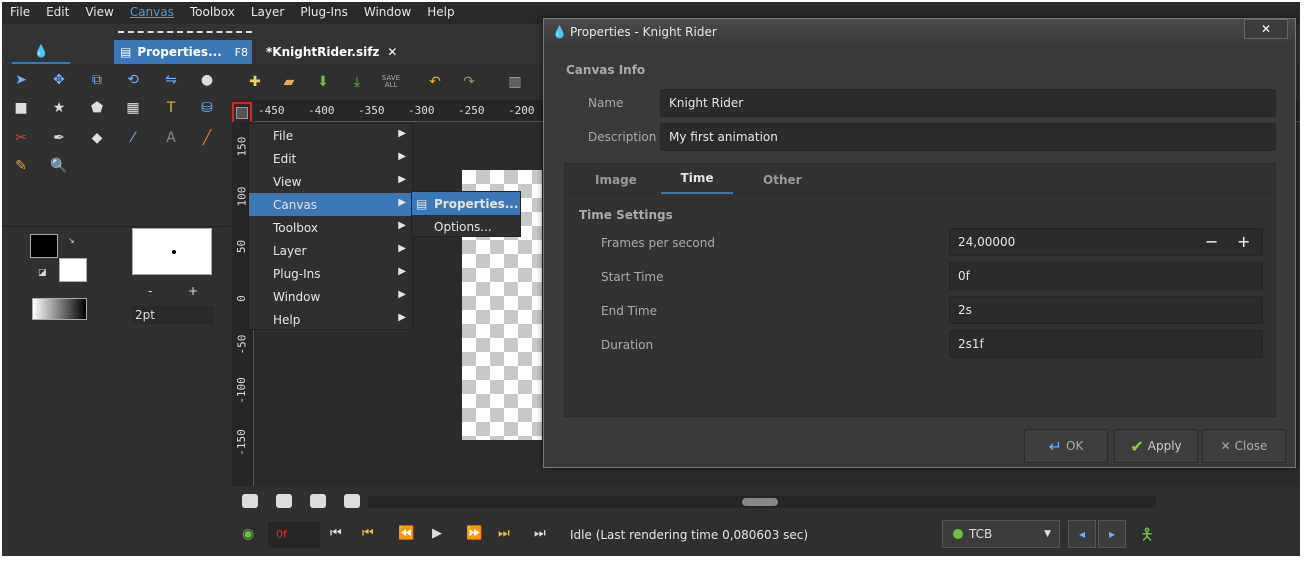 The width and height of the screenshot is (1306, 568). Describe the element at coordinates (504, 533) in the screenshot. I see `next-keyframe-icon: ⏭` at that location.